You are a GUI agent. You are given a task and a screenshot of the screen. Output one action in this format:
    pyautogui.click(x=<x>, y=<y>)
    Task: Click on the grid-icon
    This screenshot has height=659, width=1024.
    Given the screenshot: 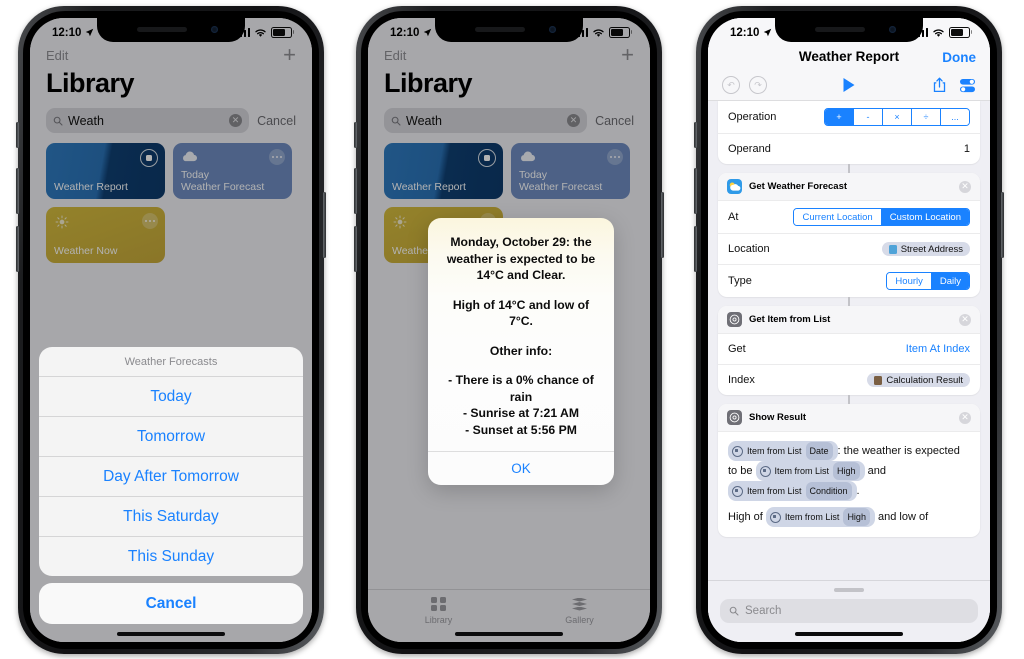 What is the action you would take?
    pyautogui.click(x=438, y=604)
    